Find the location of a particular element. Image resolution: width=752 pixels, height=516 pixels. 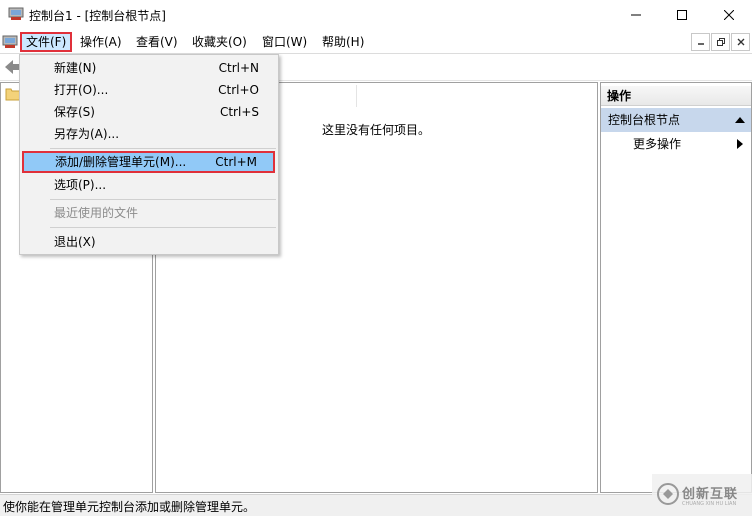

close-button is located at coordinates (729, 15).